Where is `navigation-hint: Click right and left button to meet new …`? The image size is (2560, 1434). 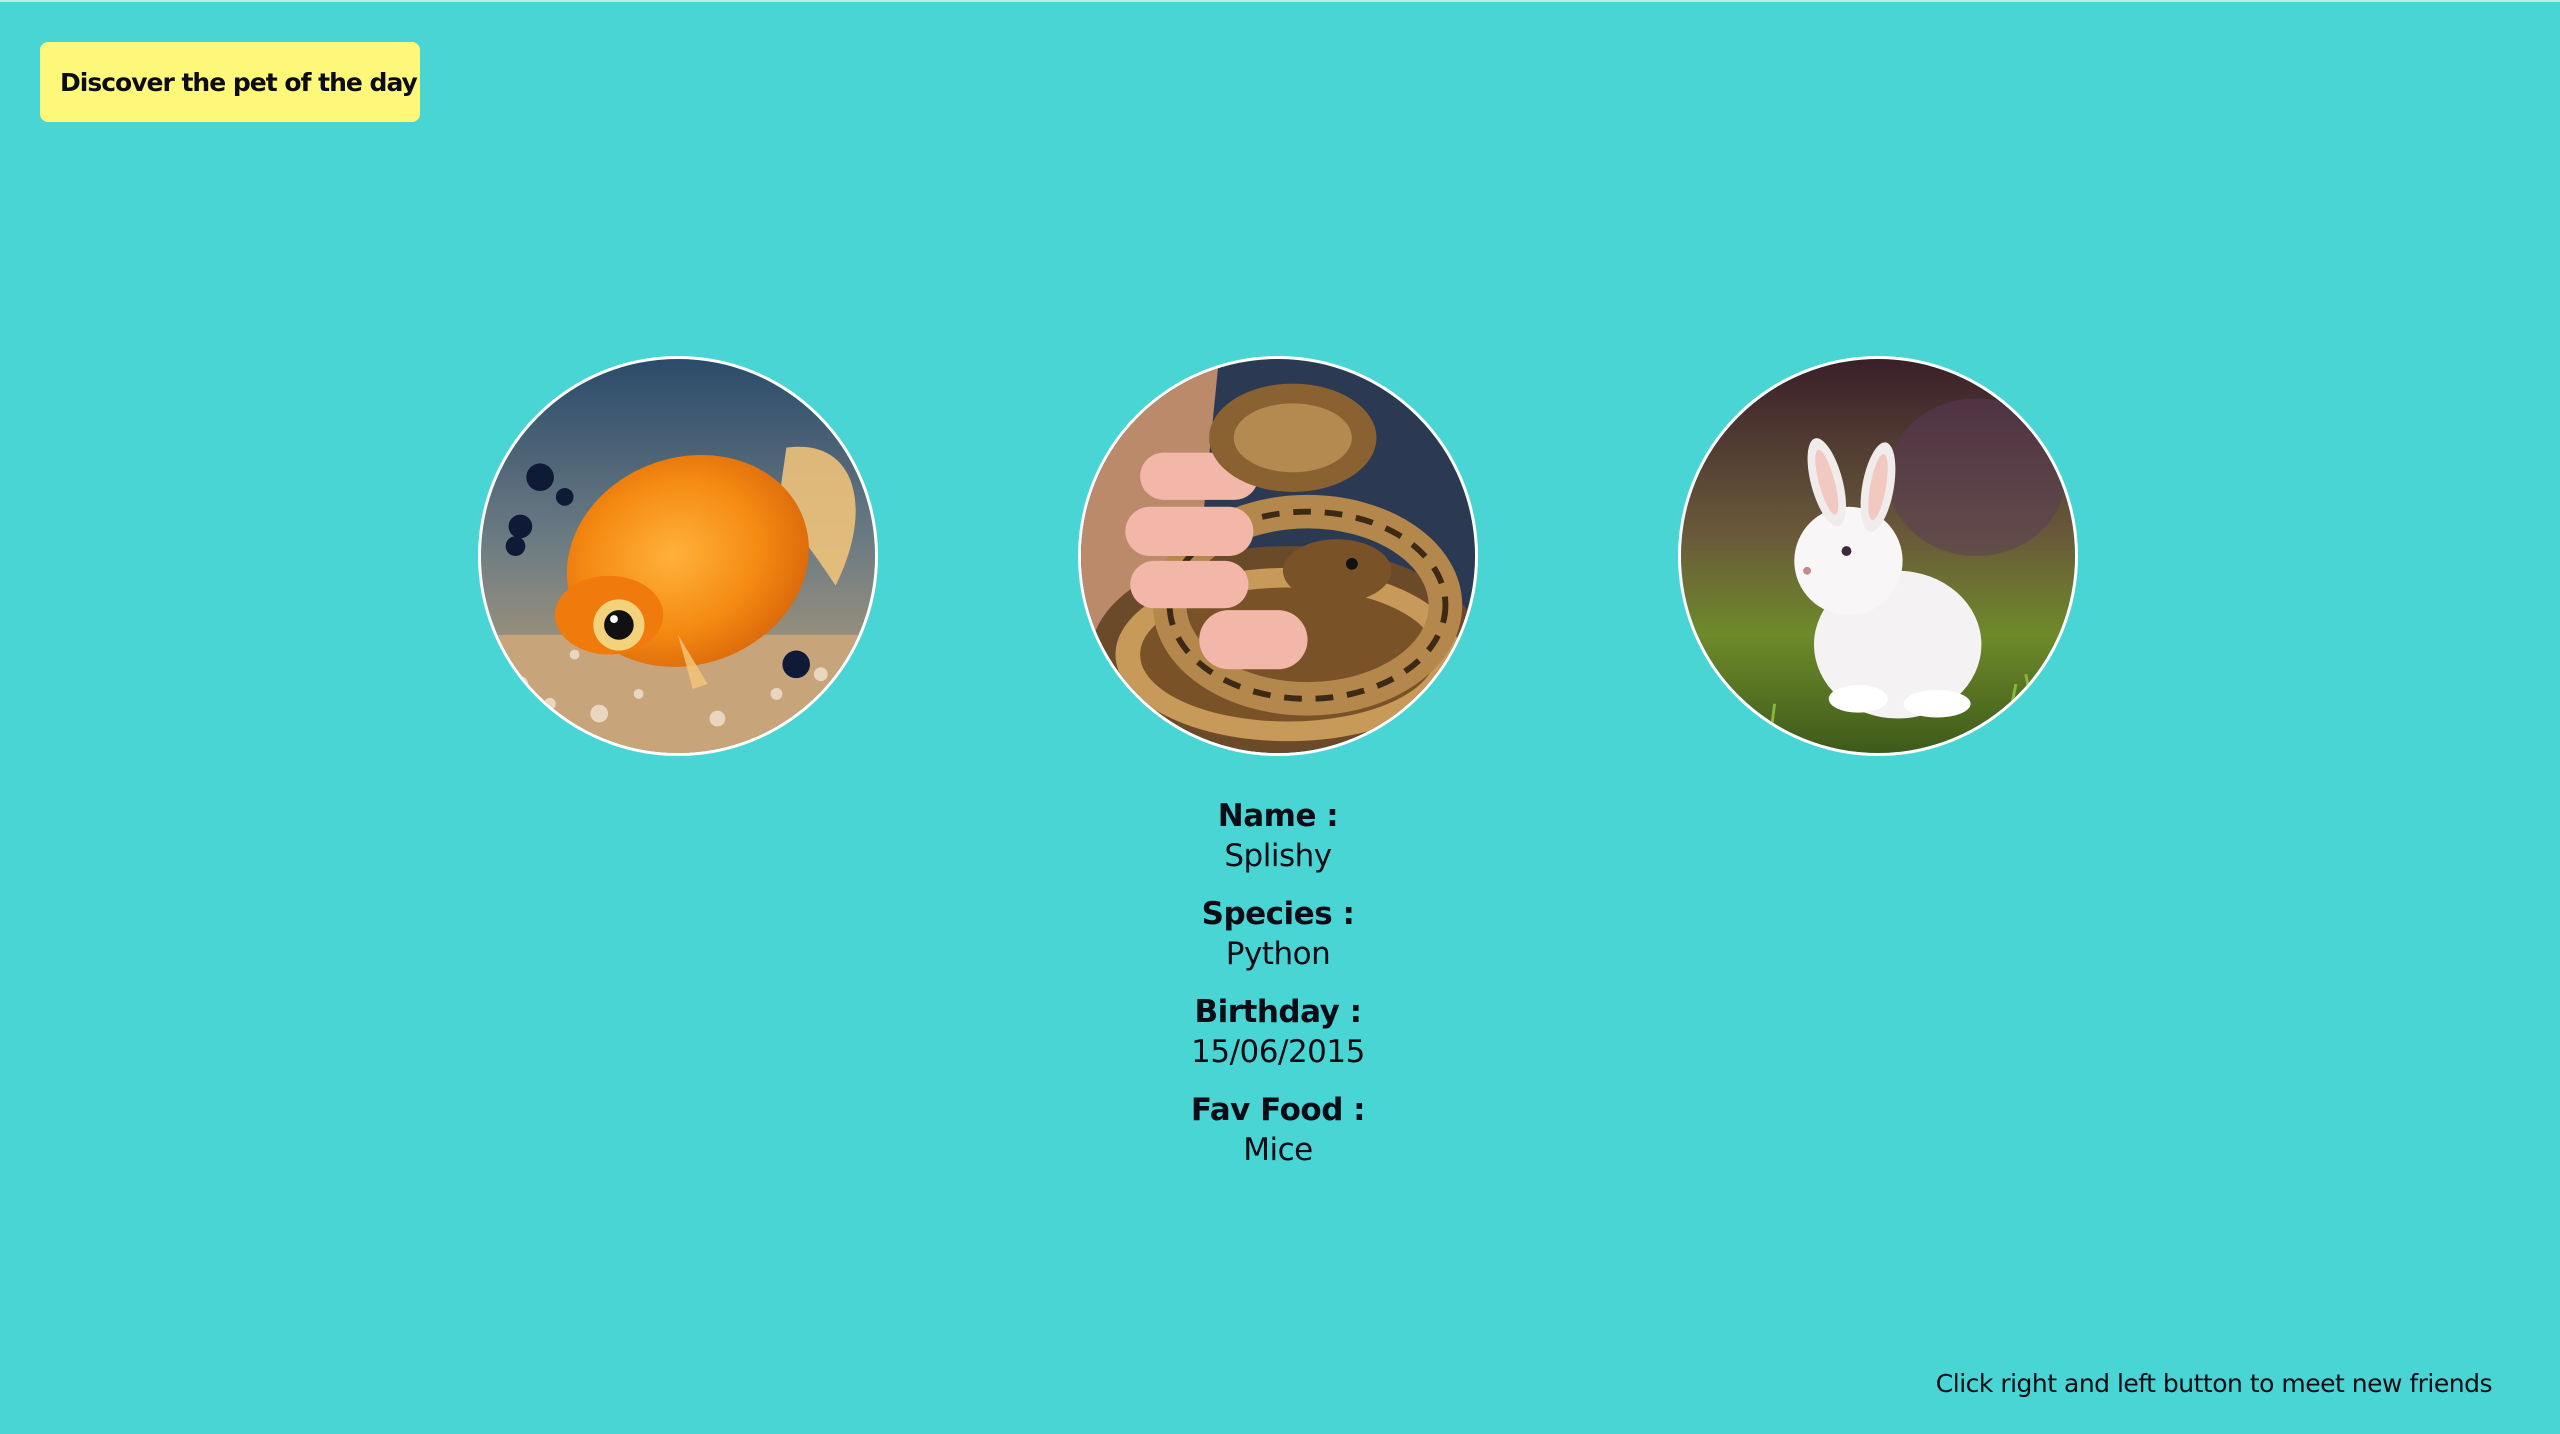 navigation-hint: Click right and left button to meet new … is located at coordinates (2214, 1383).